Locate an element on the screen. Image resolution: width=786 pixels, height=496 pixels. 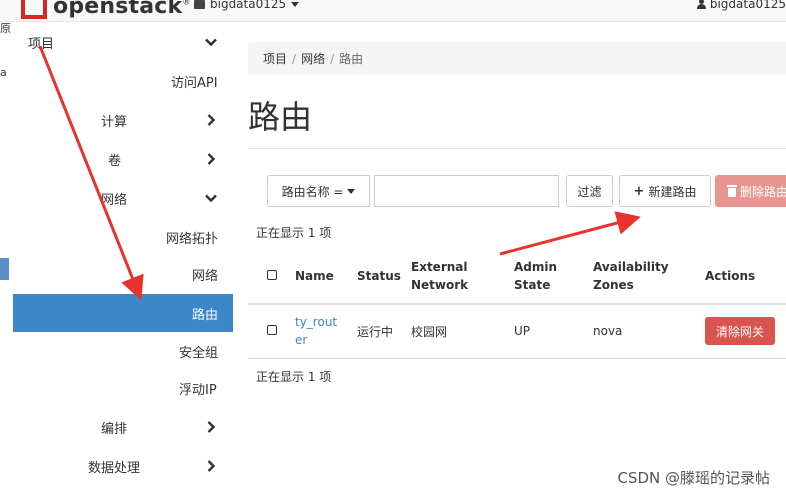
breadcrumb-item-project: 项目 is located at coordinates (275, 58).